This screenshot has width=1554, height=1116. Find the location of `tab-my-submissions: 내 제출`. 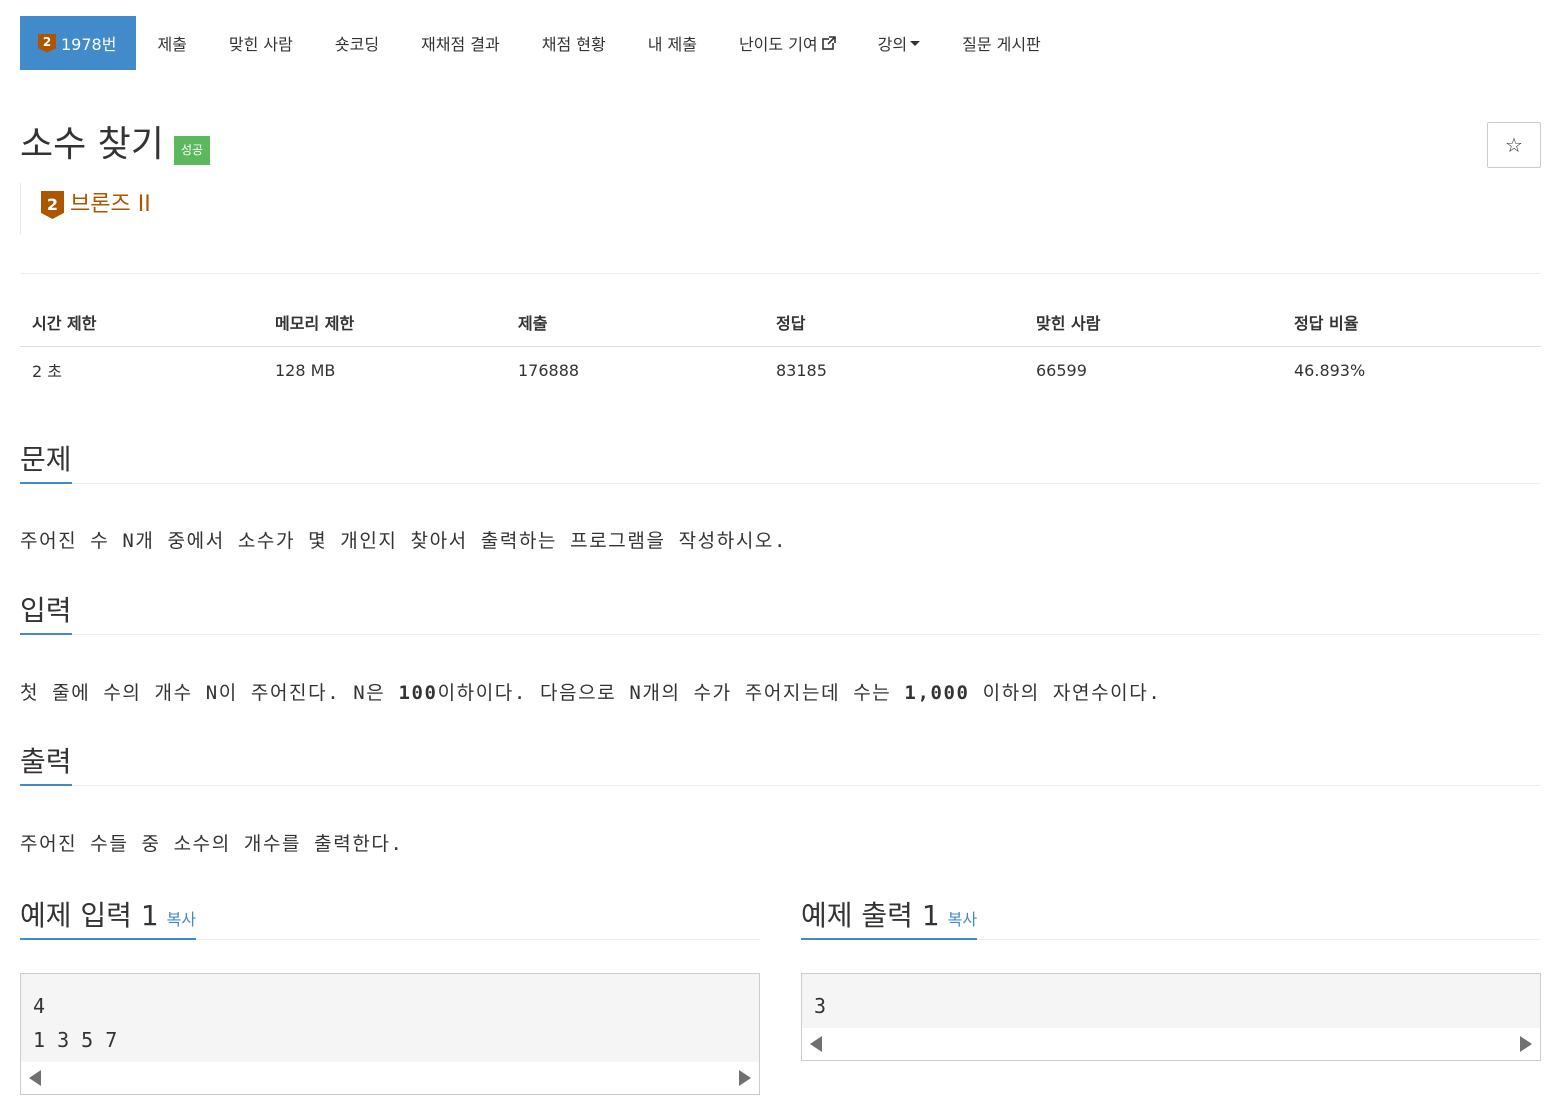

tab-my-submissions: 내 제출 is located at coordinates (672, 43).